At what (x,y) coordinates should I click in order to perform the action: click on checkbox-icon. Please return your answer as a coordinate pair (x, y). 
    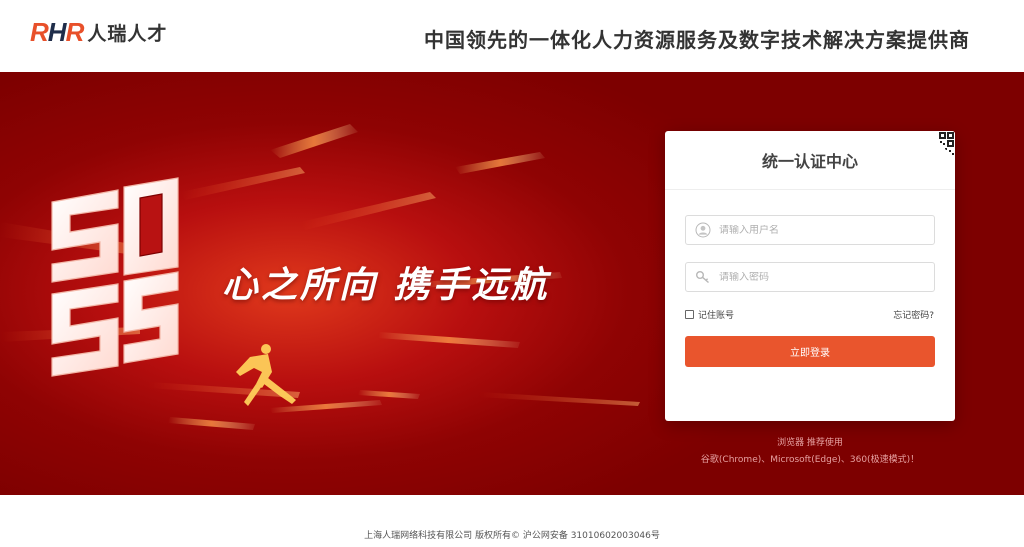
    Looking at the image, I should click on (689, 314).